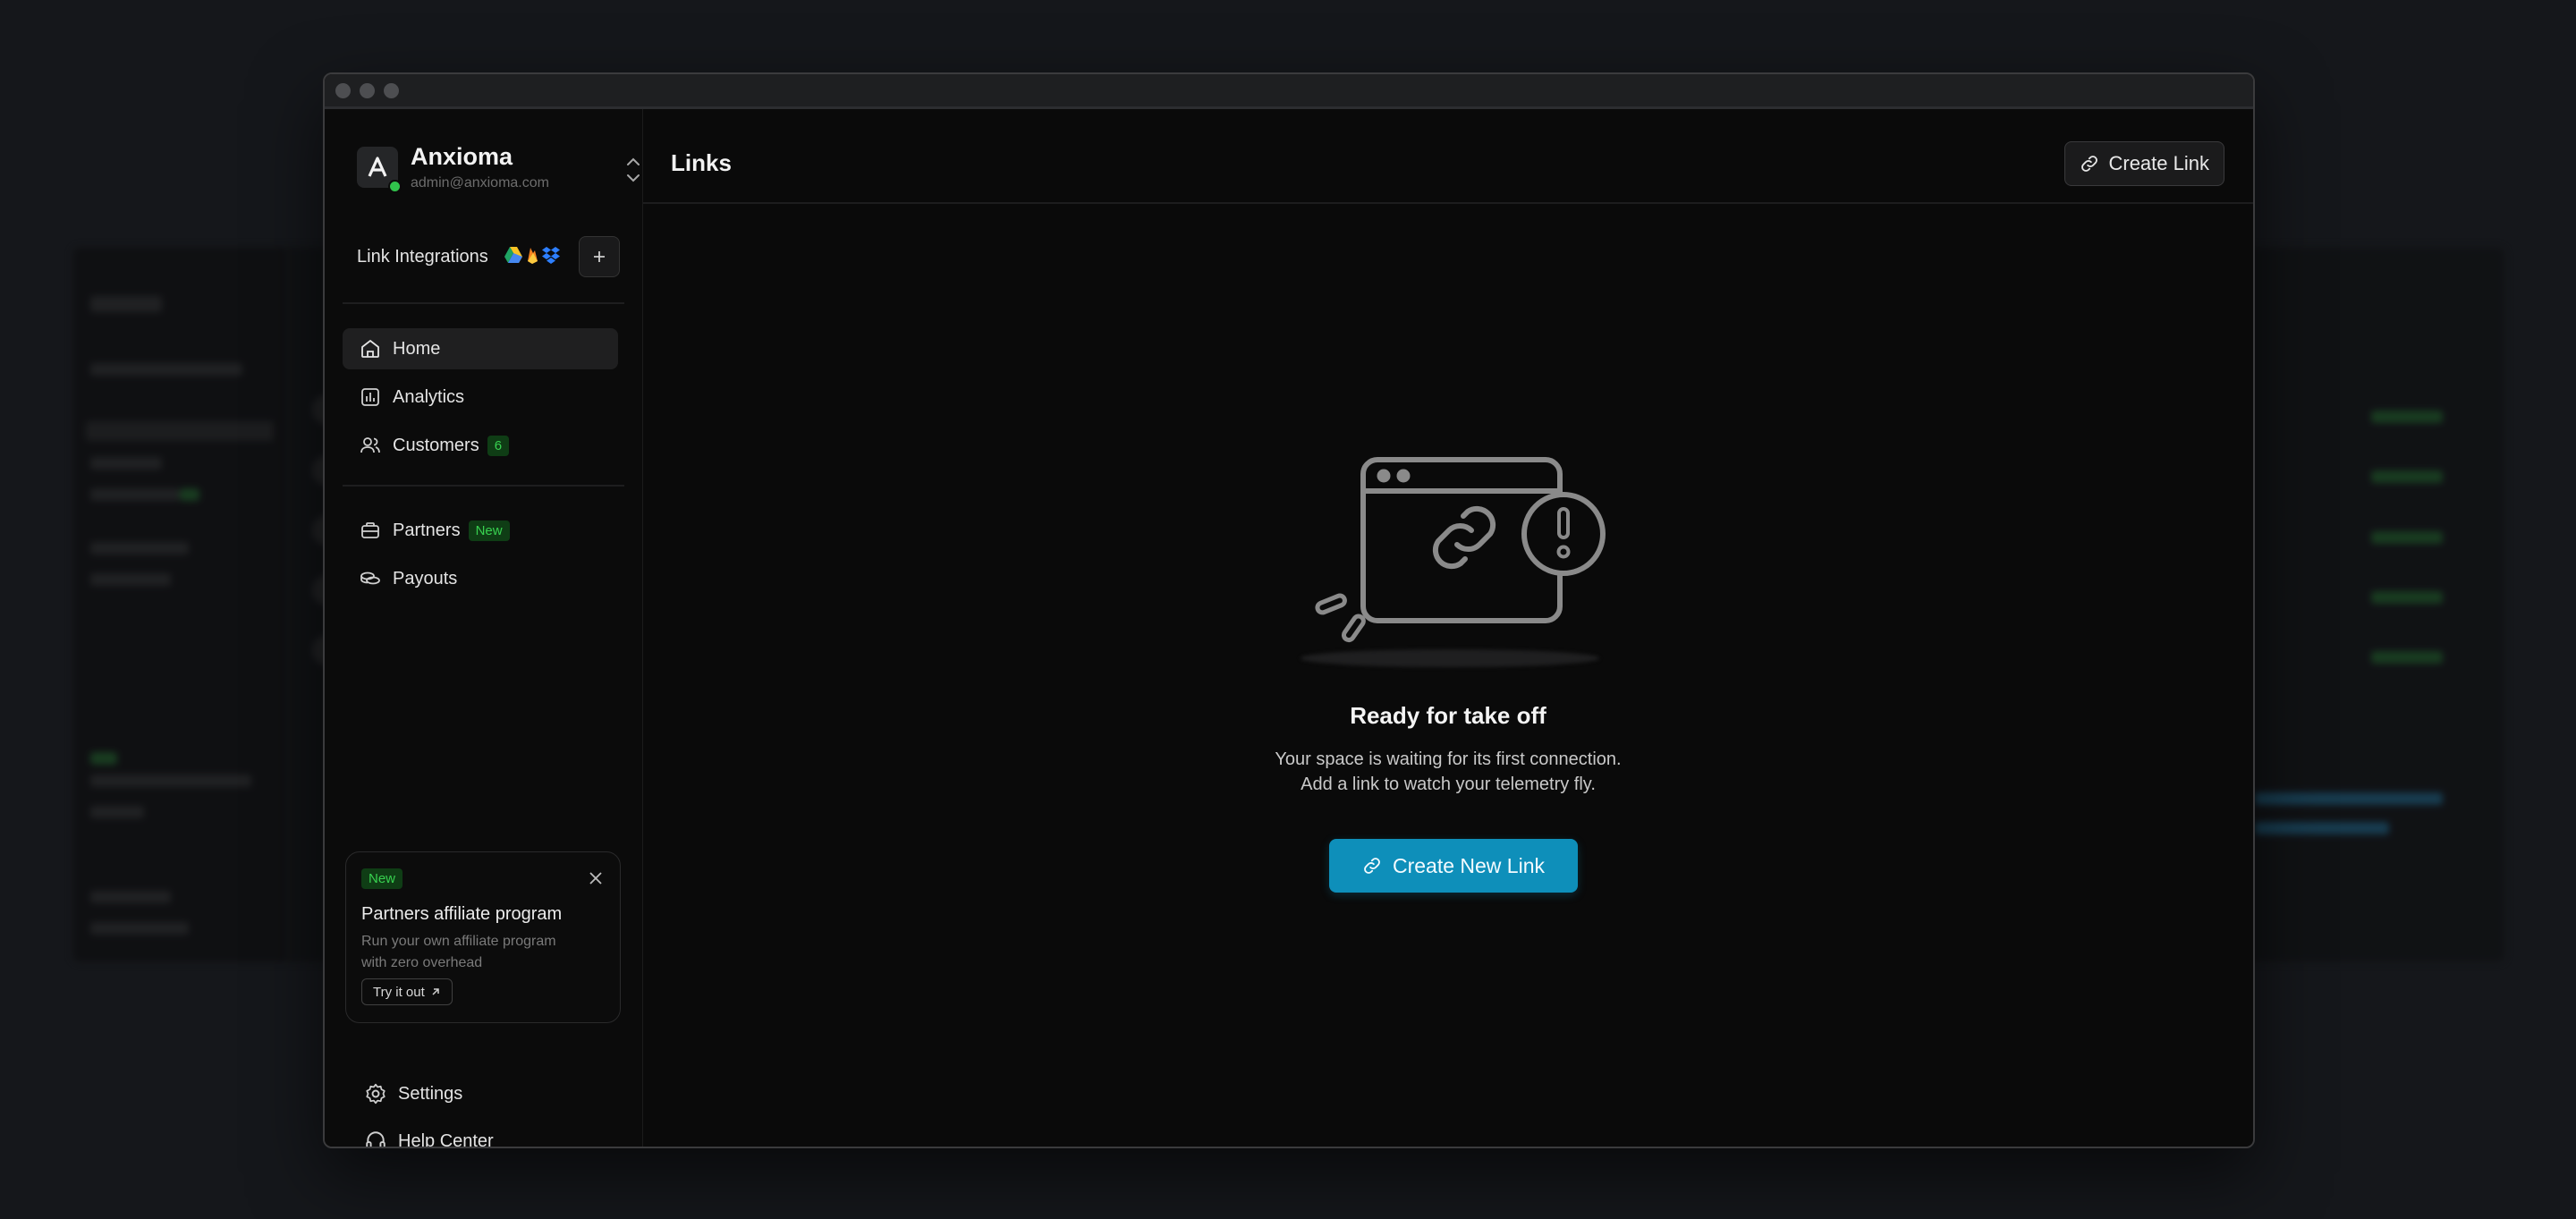 The height and width of the screenshot is (1219, 2576). What do you see at coordinates (1469, 865) in the screenshot?
I see `create-new-link-label: Create New Link` at bounding box center [1469, 865].